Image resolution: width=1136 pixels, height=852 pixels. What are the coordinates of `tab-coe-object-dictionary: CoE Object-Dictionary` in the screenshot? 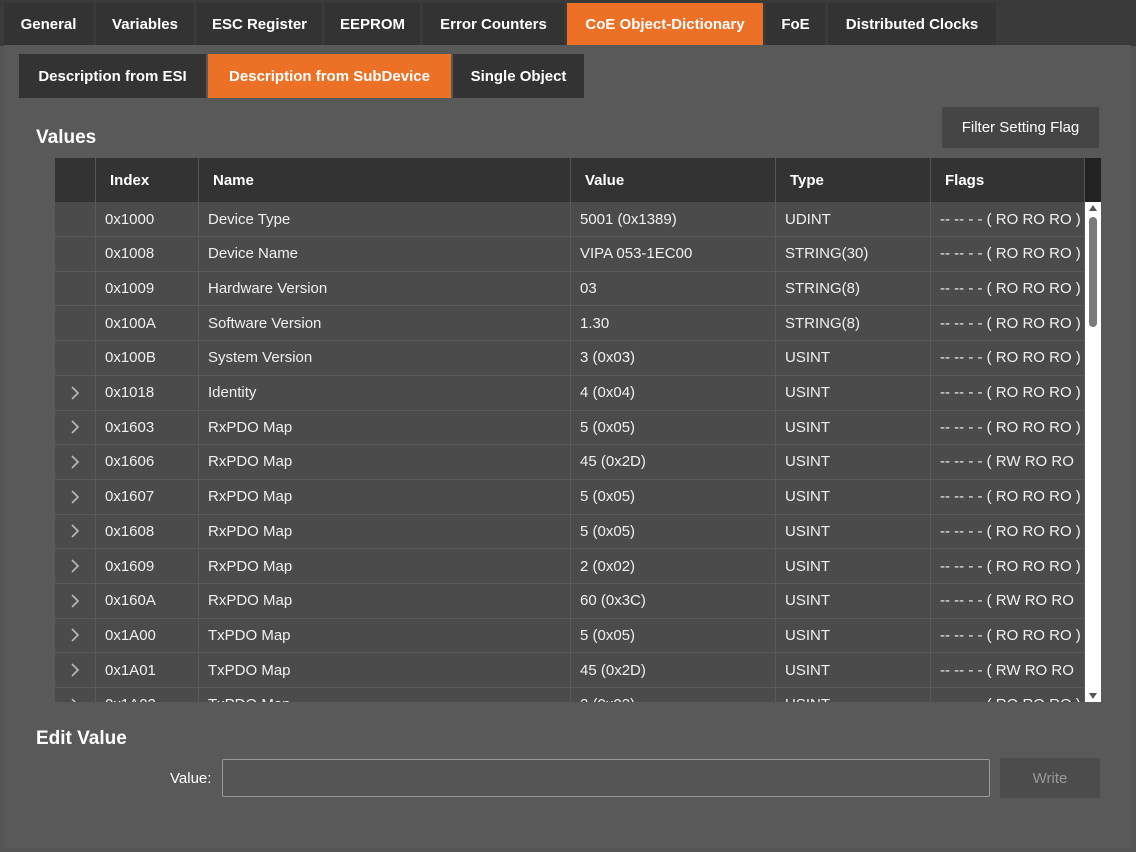 It's located at (665, 24).